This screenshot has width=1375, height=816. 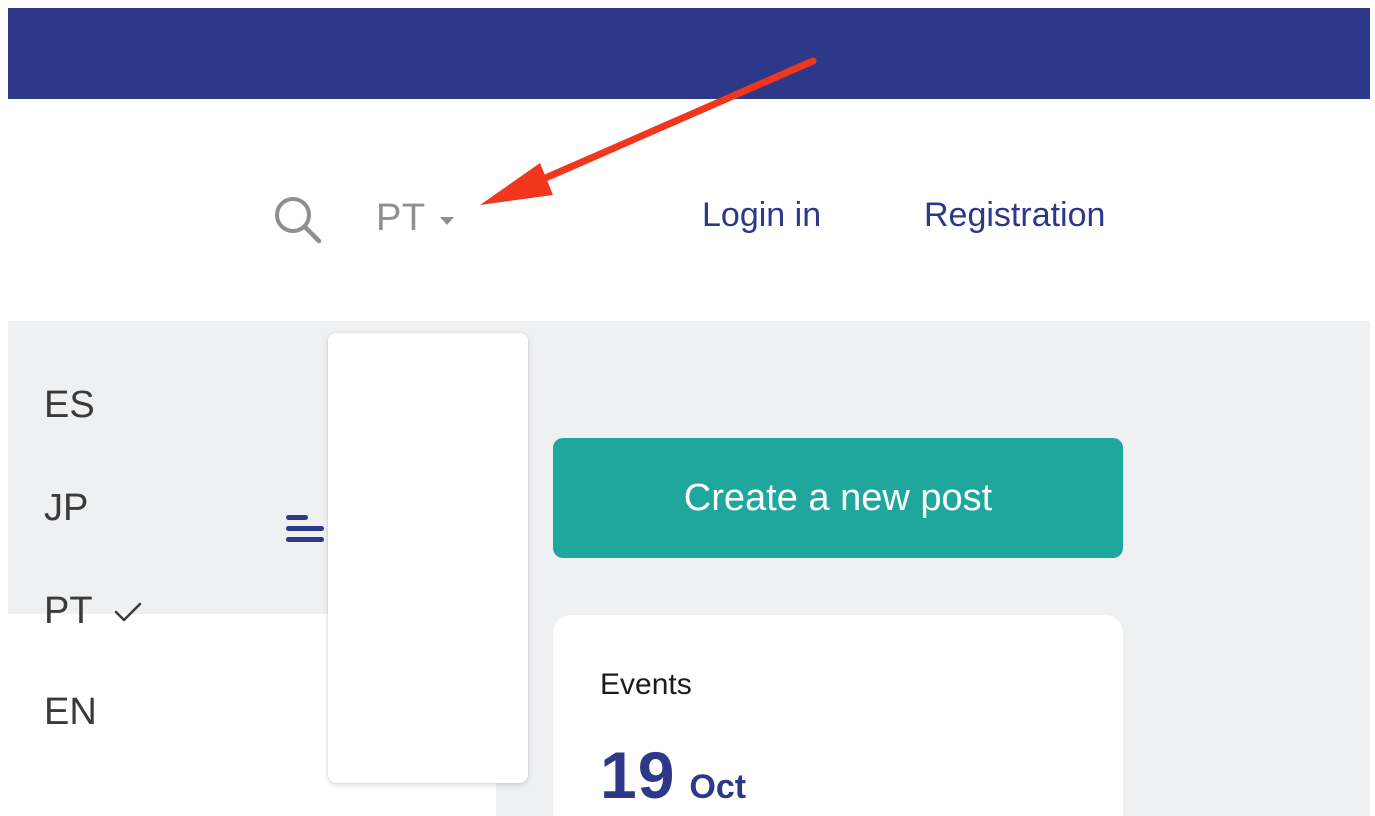 I want to click on language-option-en: EN, so click(x=70, y=712).